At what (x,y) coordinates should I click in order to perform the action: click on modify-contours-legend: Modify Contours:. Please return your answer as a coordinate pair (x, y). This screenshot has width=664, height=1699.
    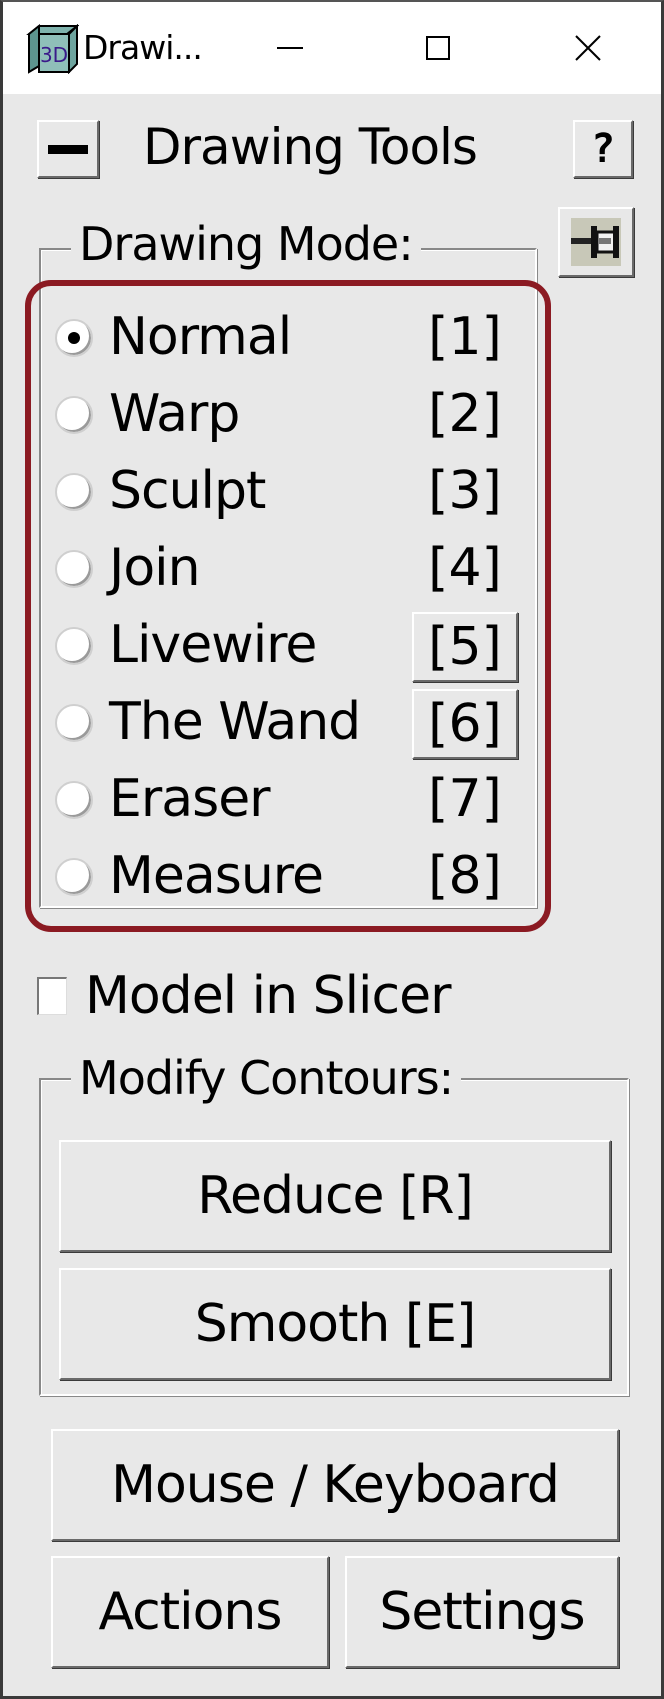
    Looking at the image, I should click on (266, 1078).